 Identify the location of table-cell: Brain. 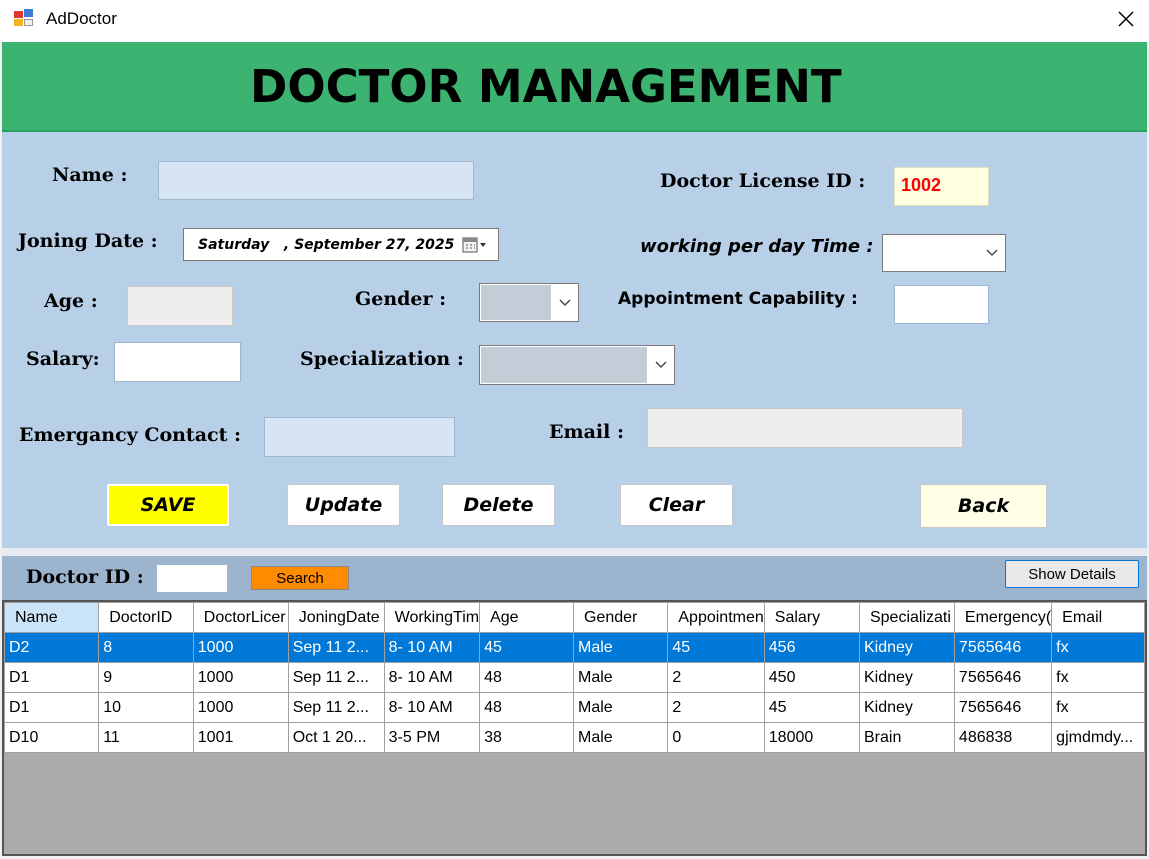
(906, 737).